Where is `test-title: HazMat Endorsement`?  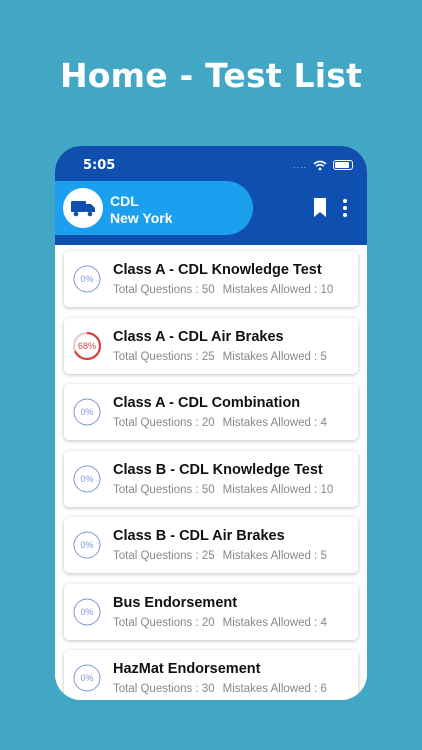 test-title: HazMat Endorsement is located at coordinates (187, 669).